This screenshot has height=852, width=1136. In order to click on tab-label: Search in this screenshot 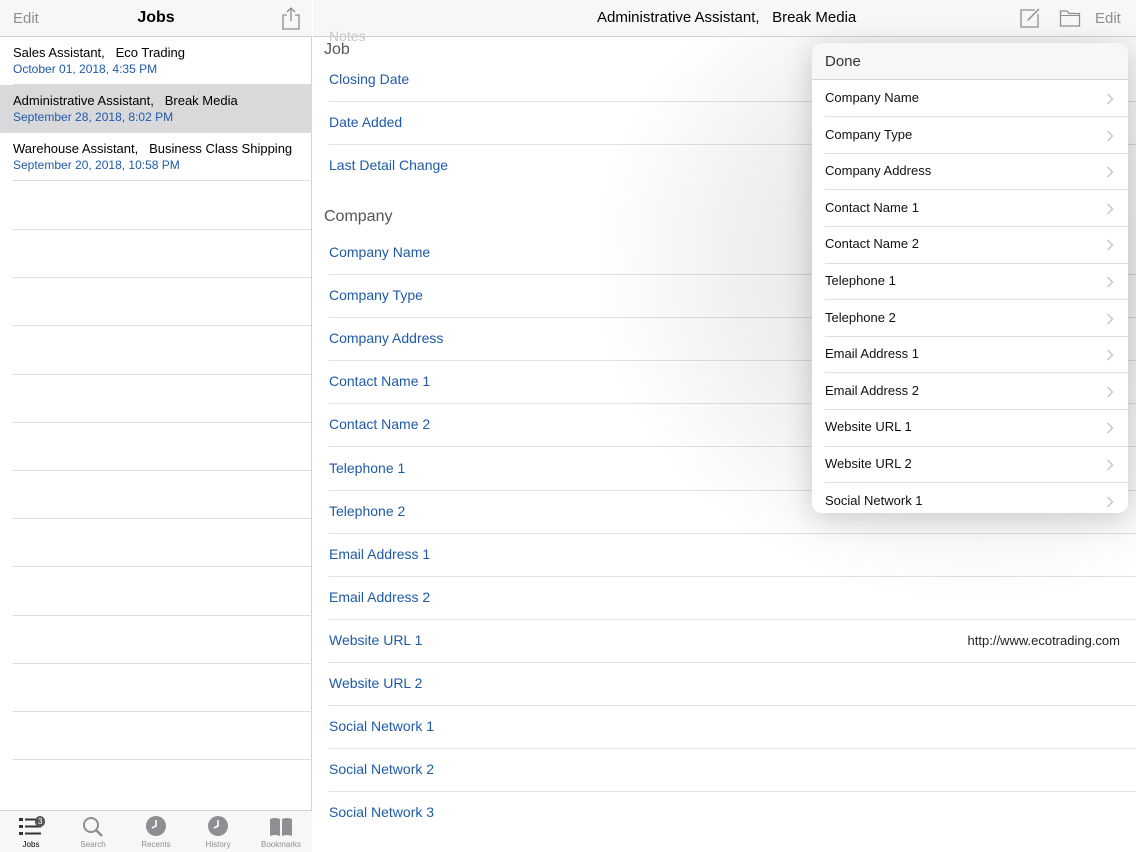, I will do `click(93, 844)`.